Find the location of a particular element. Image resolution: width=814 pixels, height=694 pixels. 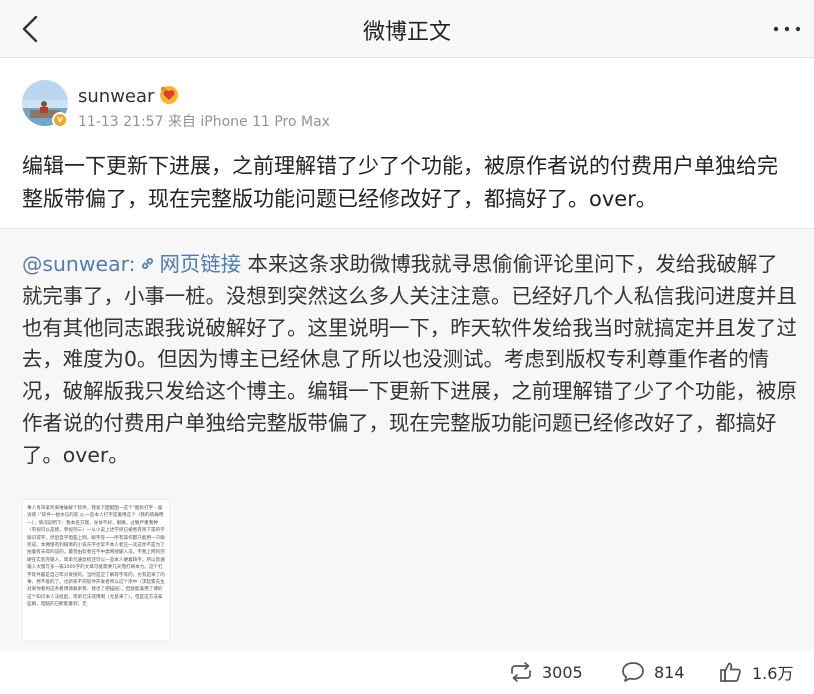

like-count: 1.6万 is located at coordinates (773, 673).